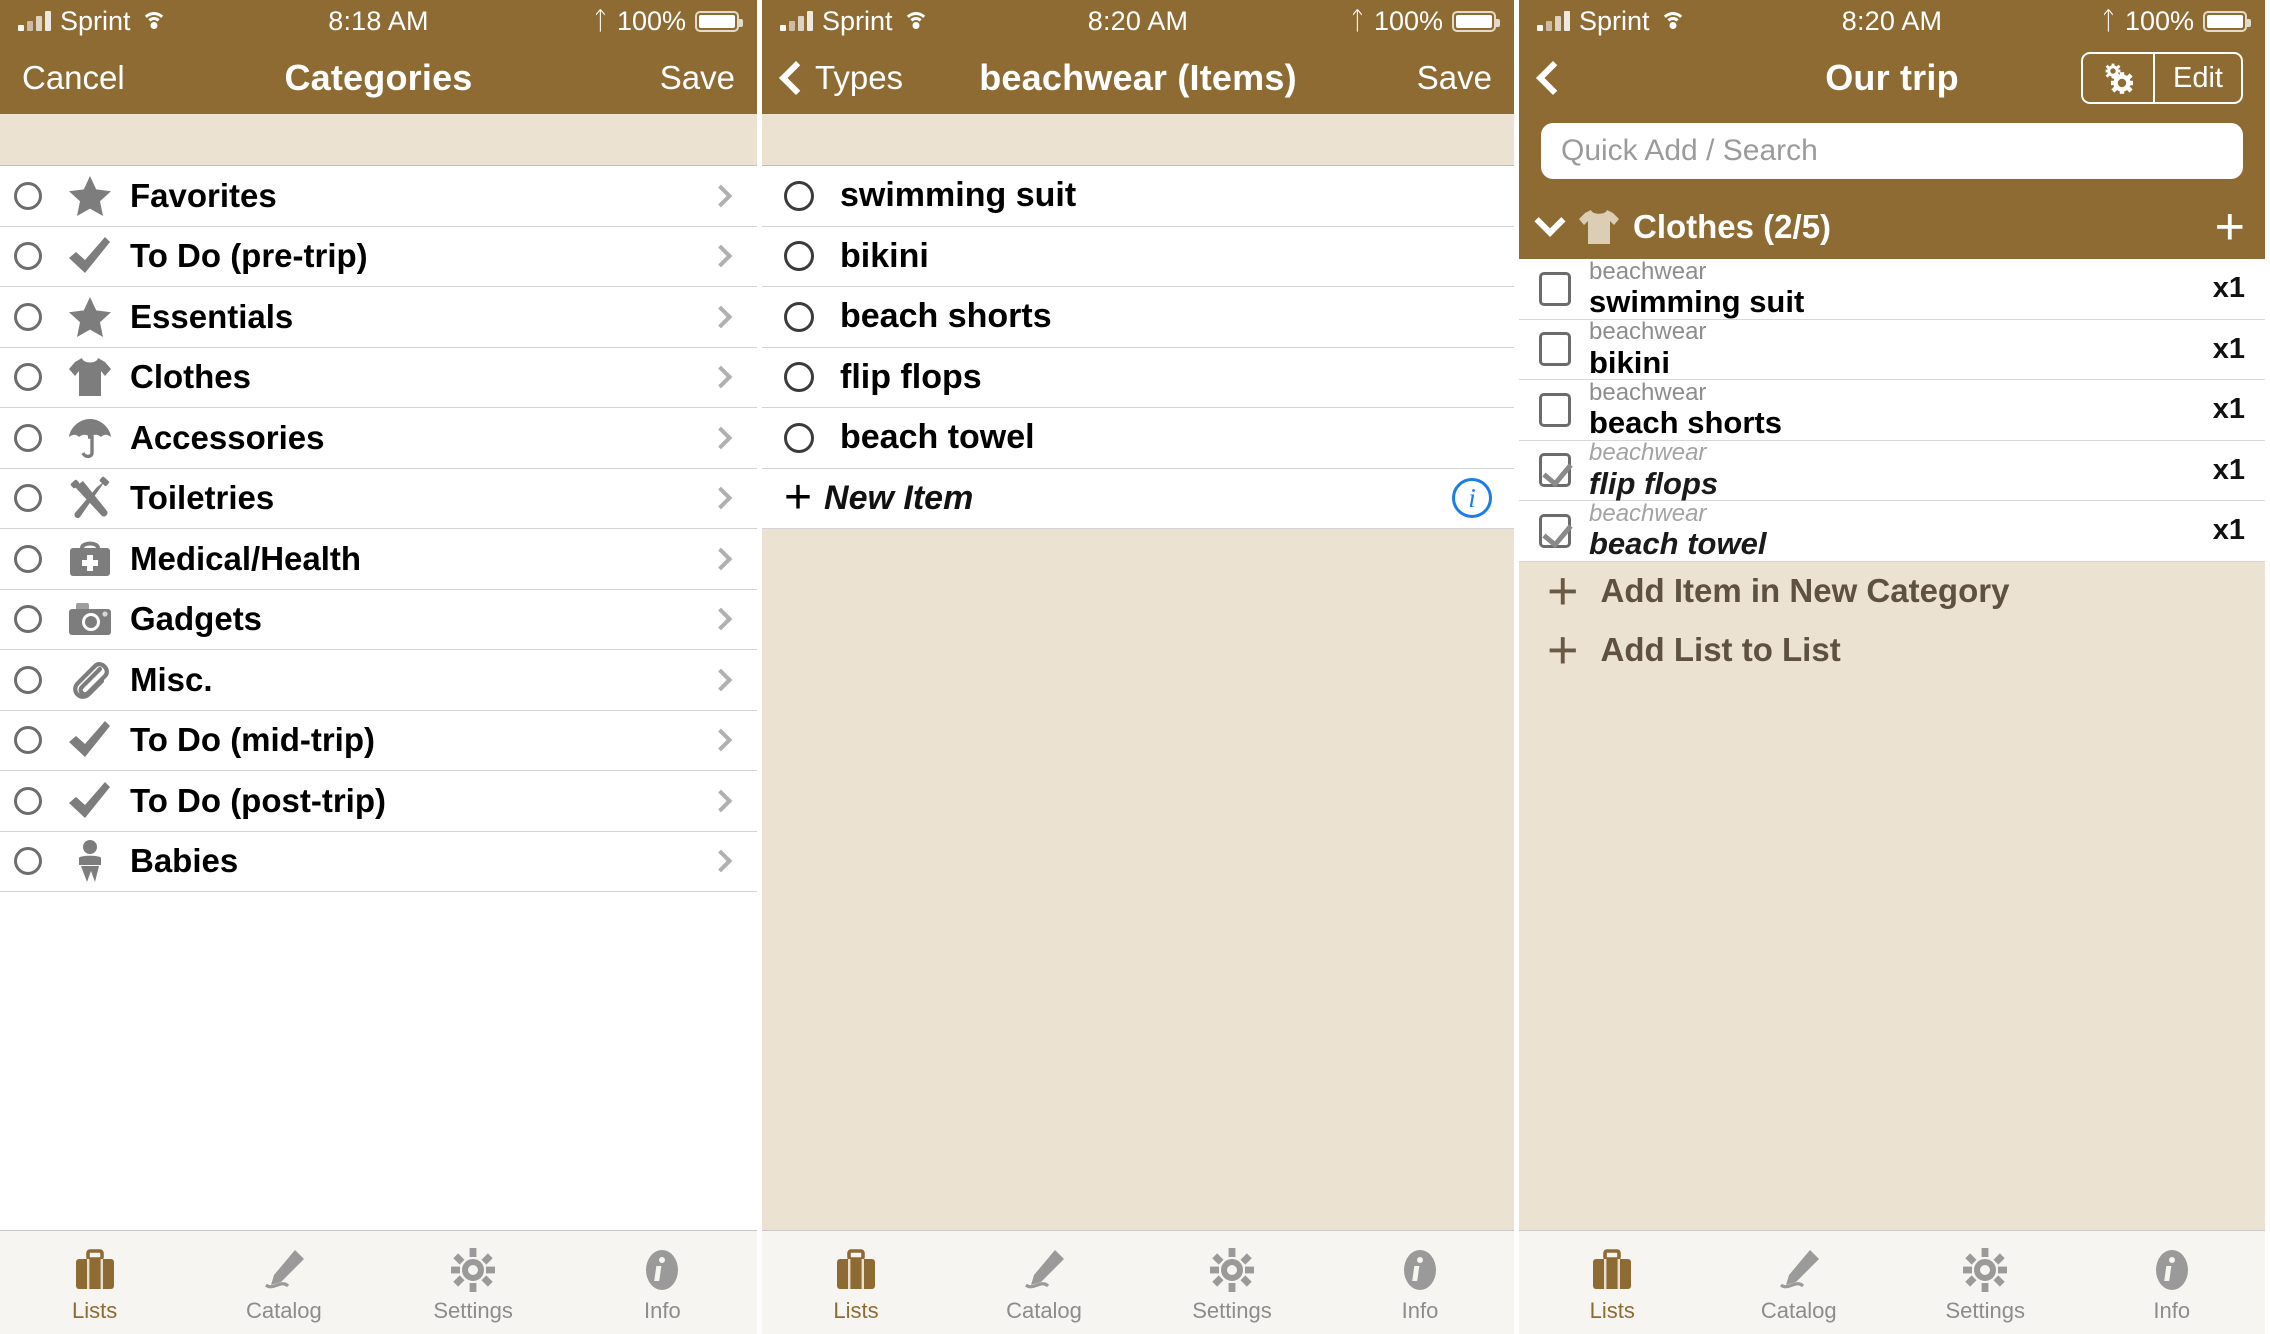 This screenshot has height=1334, width=2270. I want to click on search-input: Quick Add / Search, so click(1892, 151).